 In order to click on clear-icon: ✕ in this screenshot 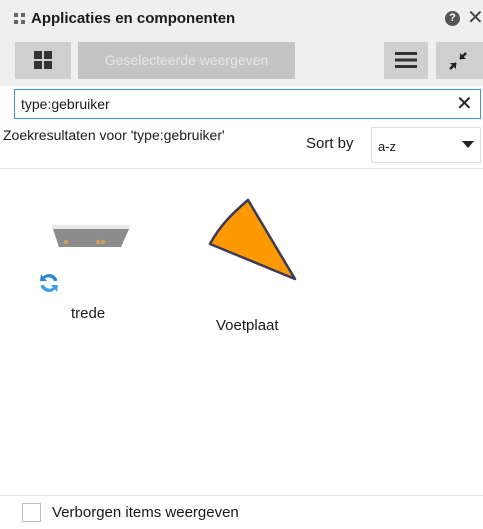, I will do `click(464, 104)`.